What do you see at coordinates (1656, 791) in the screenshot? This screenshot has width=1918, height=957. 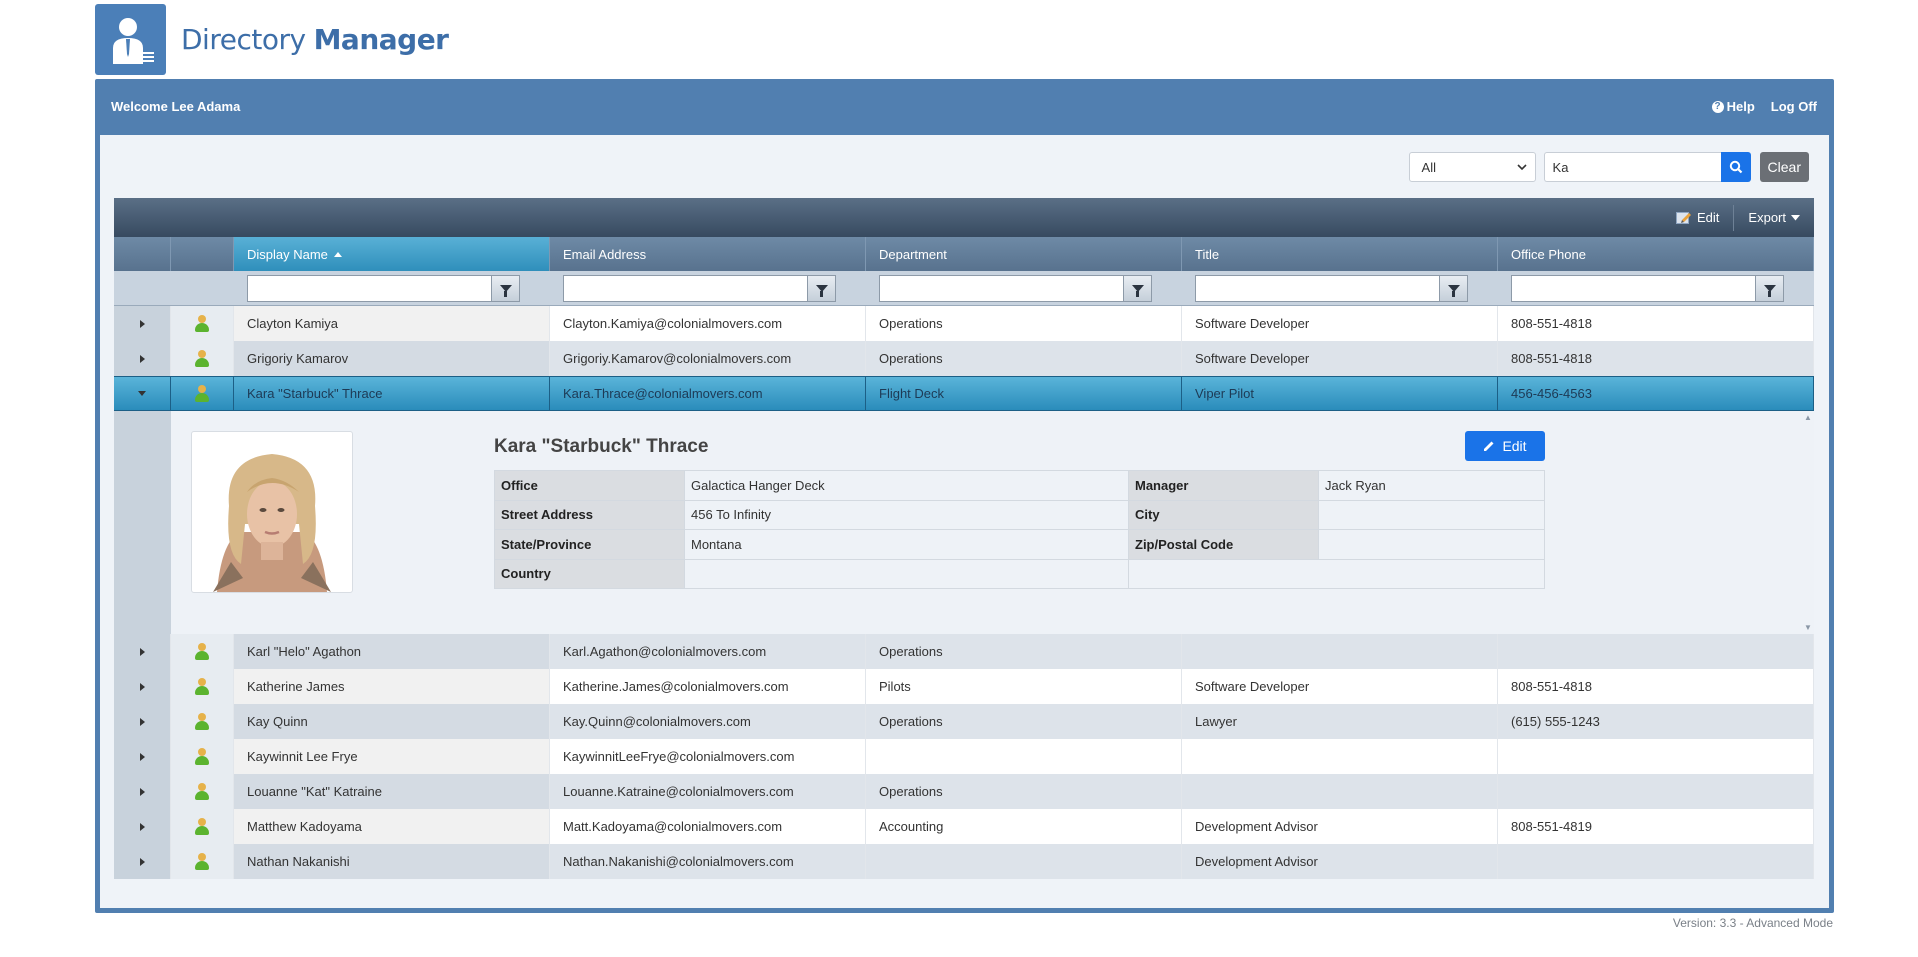 I see `cell-phone` at bounding box center [1656, 791].